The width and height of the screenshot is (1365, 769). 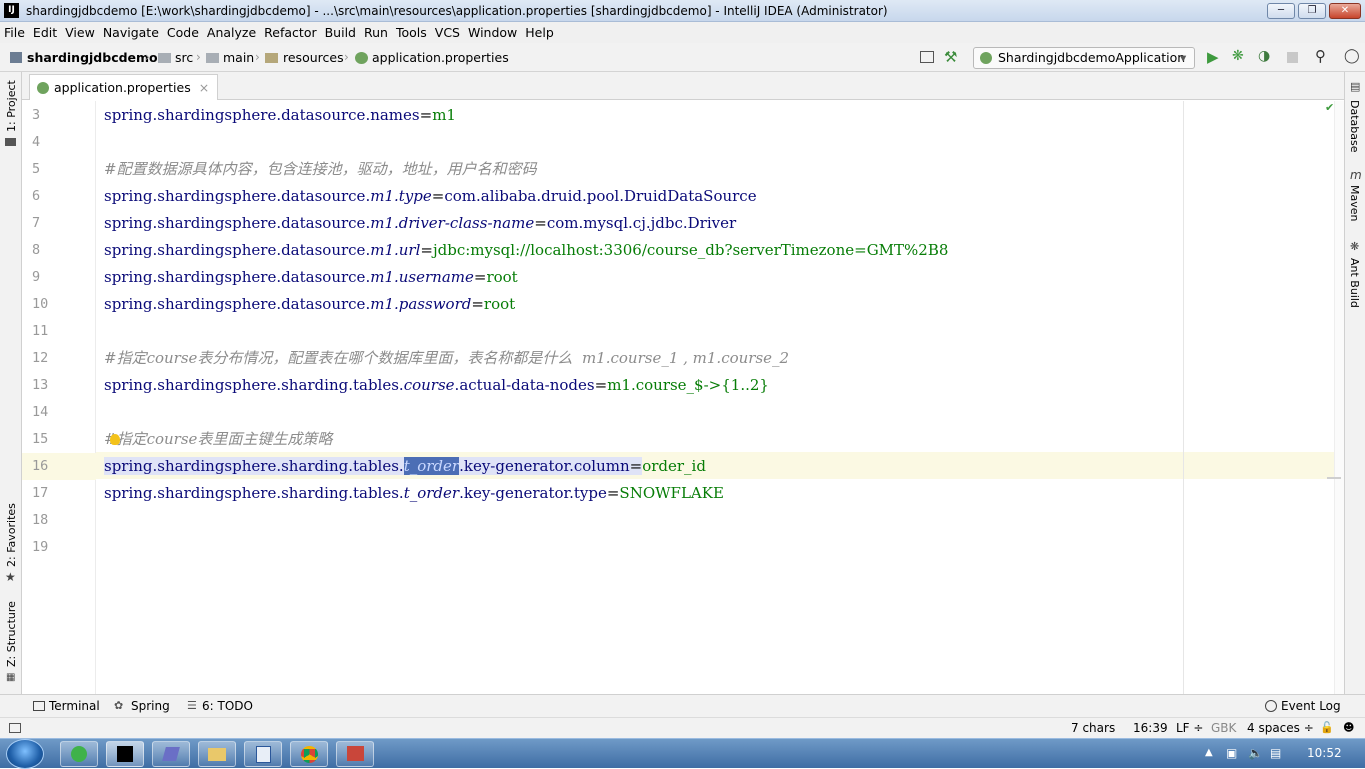 What do you see at coordinates (212, 58) in the screenshot?
I see `folder-icon` at bounding box center [212, 58].